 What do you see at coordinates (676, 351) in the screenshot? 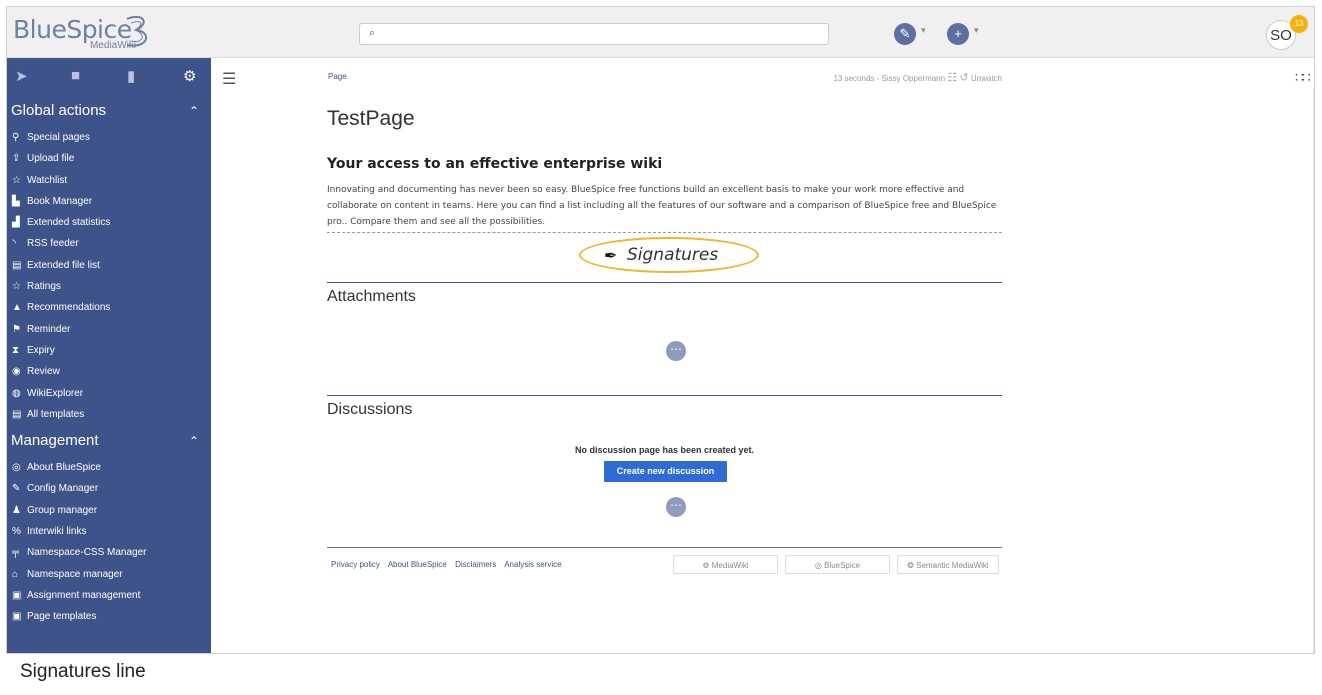
I see `attachments-loading-icon: ⋯` at bounding box center [676, 351].